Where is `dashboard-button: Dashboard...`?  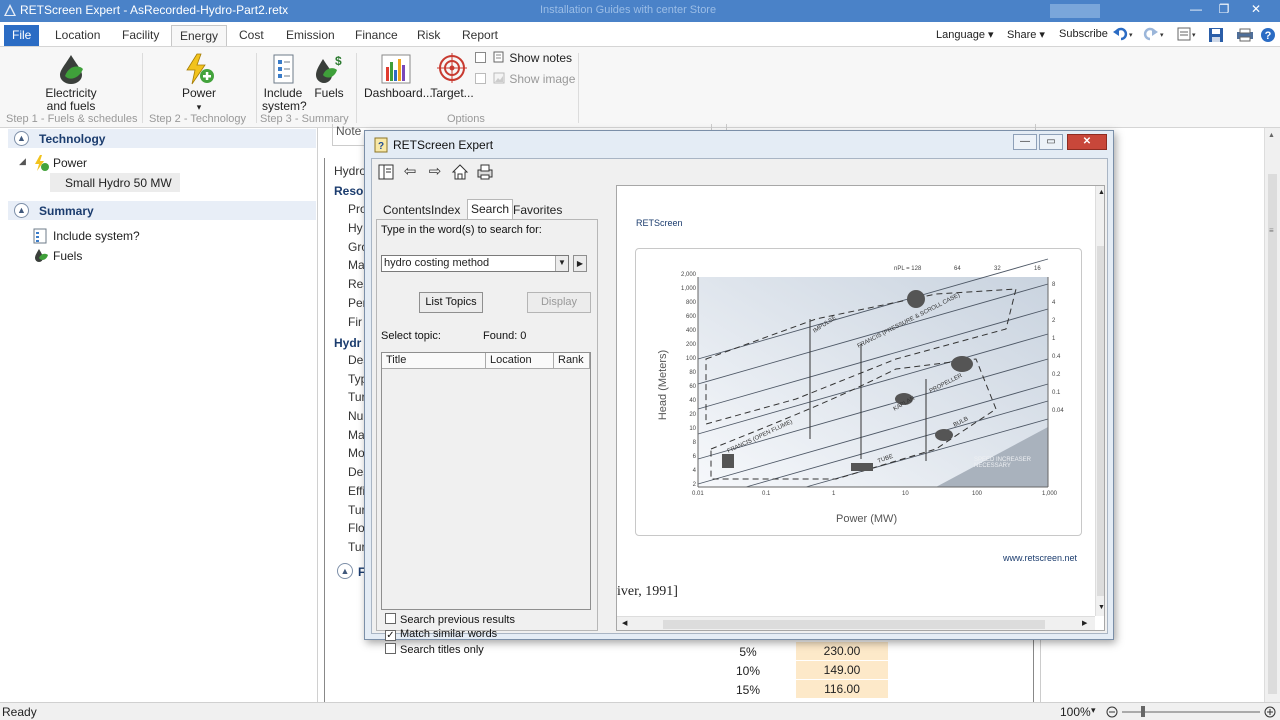 dashboard-button: Dashboard... is located at coordinates (398, 76).